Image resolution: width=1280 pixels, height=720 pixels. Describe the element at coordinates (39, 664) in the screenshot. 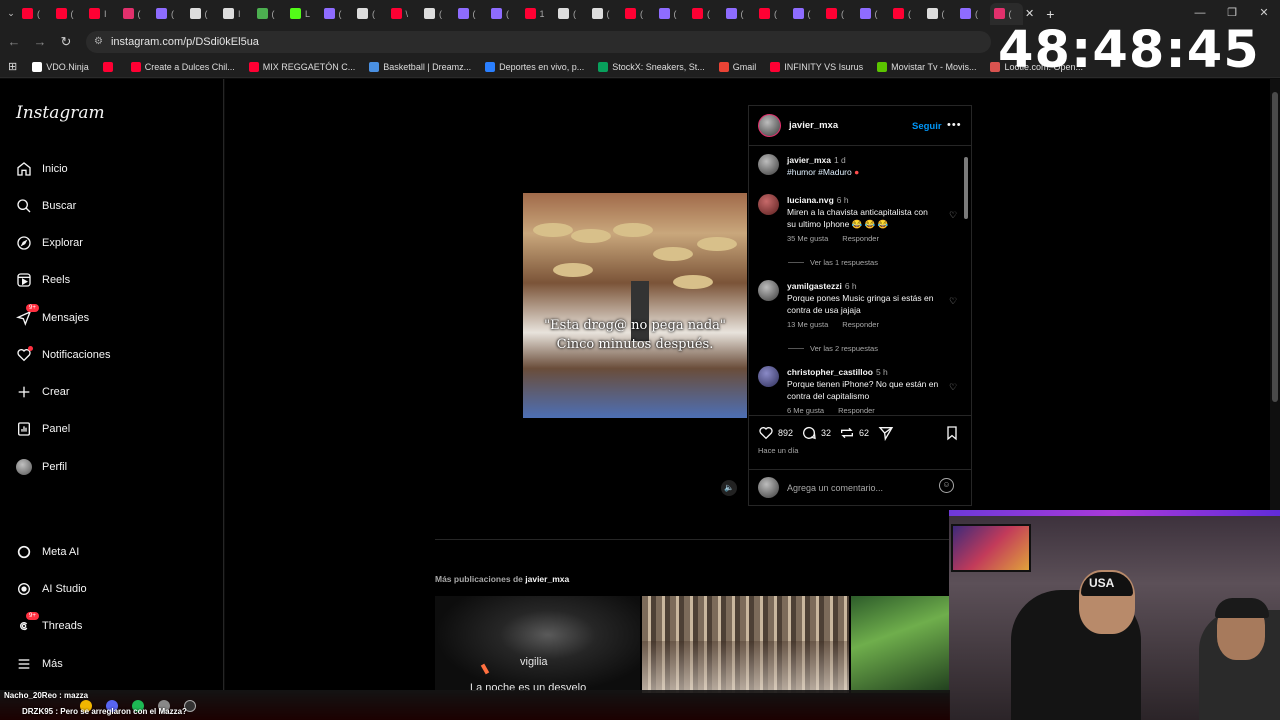

I see `sidebar-item-mas: Más` at that location.